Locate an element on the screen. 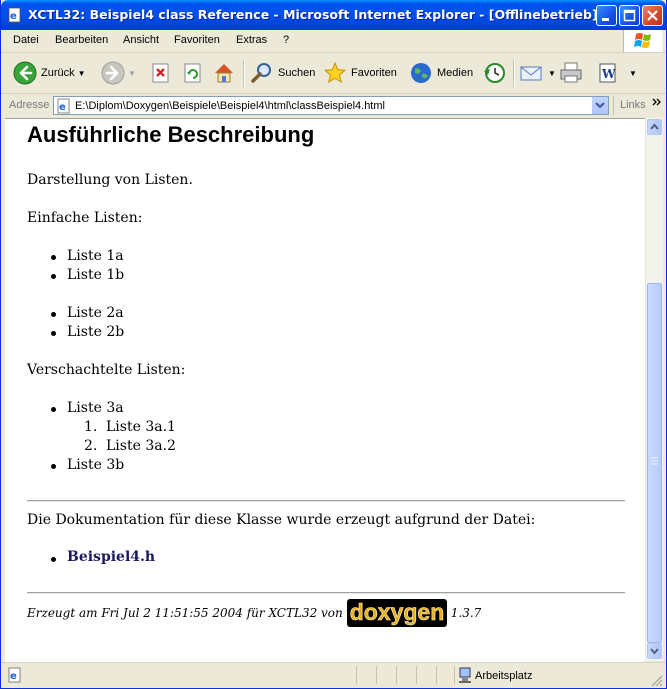  scroll-thumb is located at coordinates (654, 463).